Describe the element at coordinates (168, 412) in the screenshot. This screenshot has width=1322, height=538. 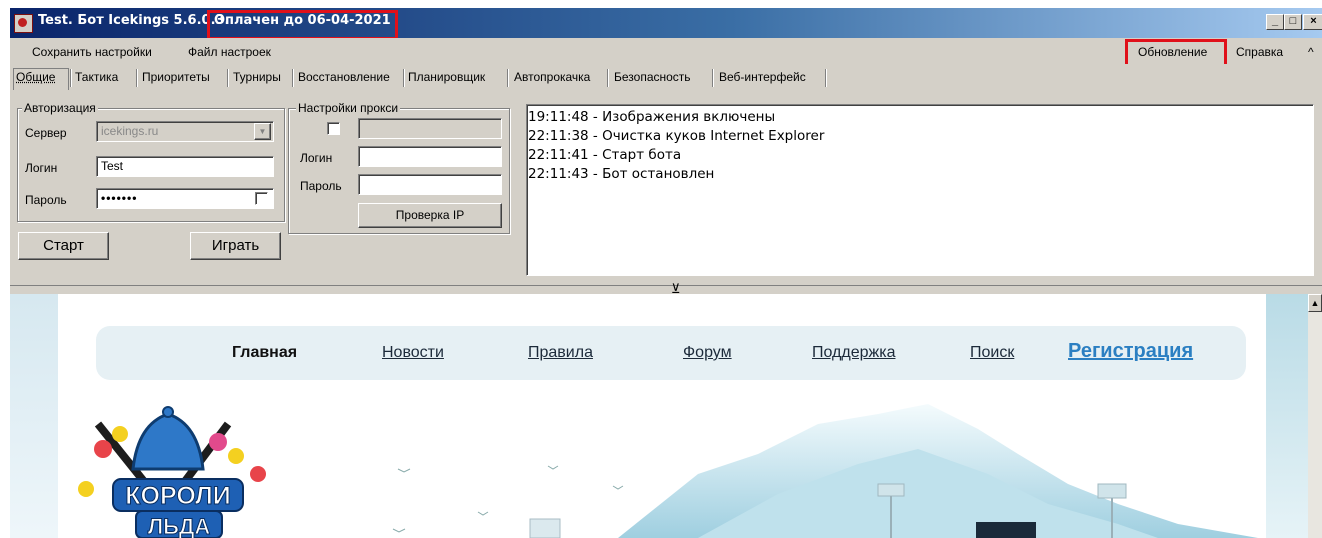
I see `crown-gem` at that location.